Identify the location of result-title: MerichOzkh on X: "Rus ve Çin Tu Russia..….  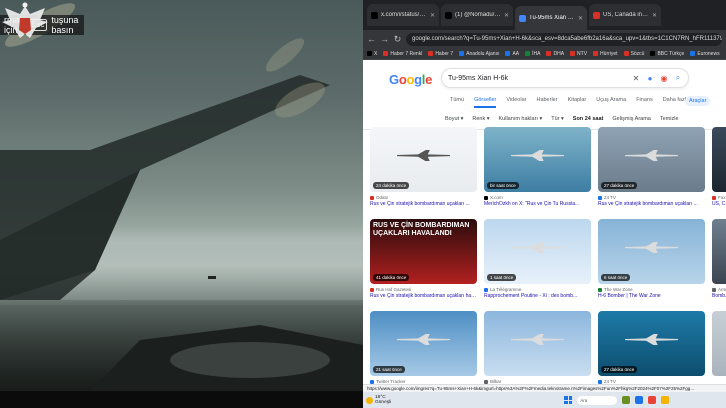
(537, 204).